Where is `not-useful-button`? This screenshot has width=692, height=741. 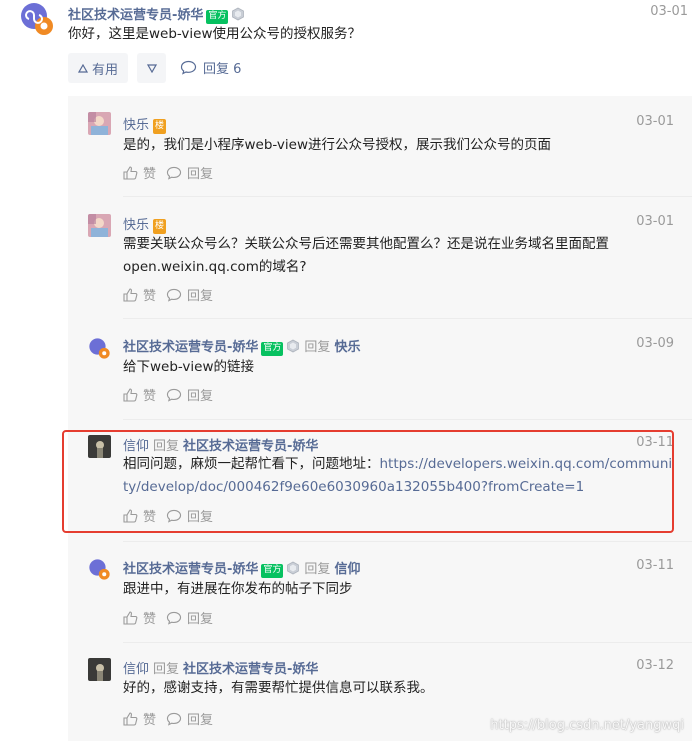
not-useful-button is located at coordinates (151, 68).